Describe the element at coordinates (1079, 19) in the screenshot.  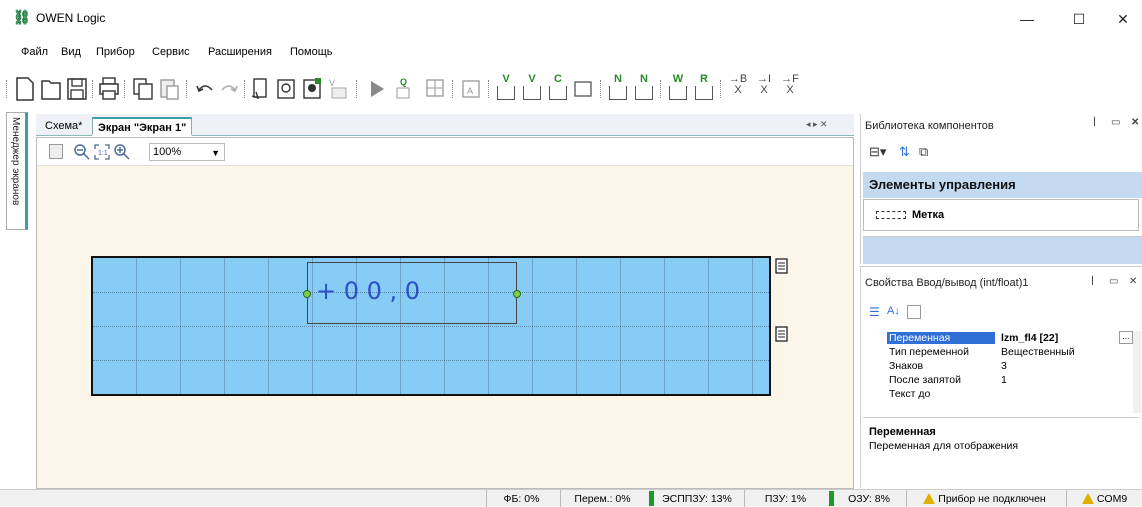
I see `maximize-button: ☐` at that location.